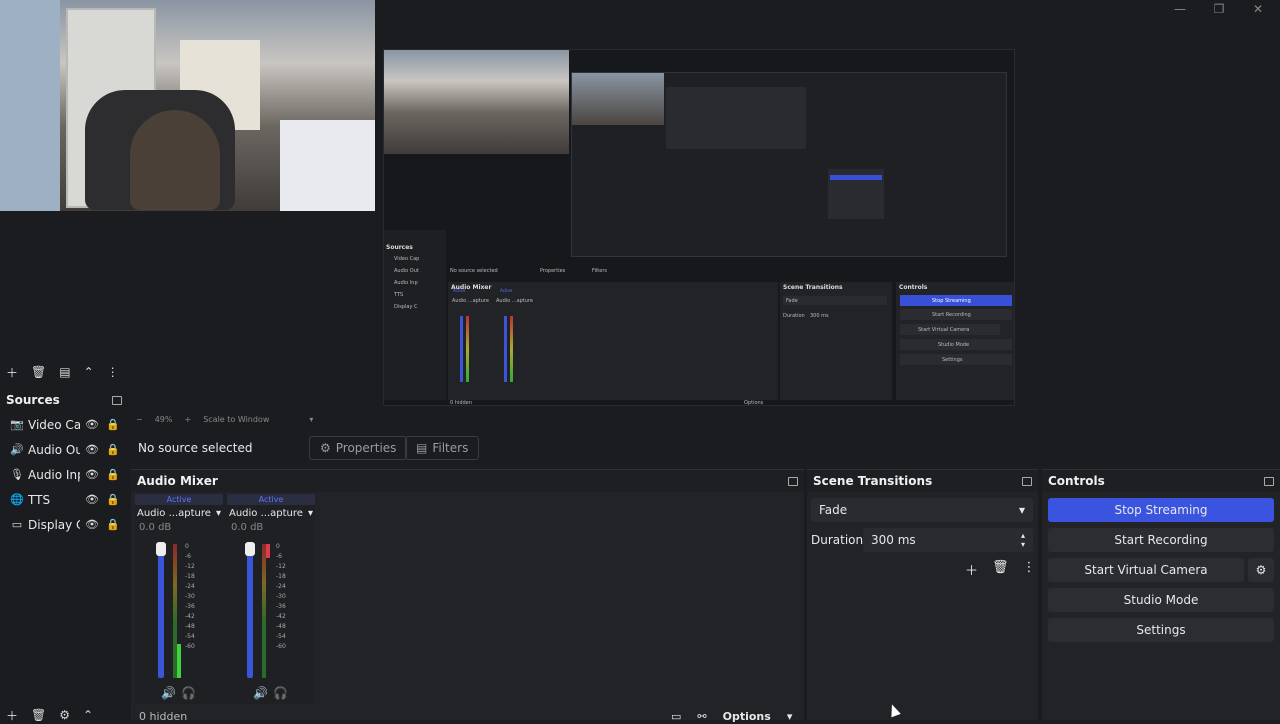  I want to click on level-meter-fill, so click(179, 661).